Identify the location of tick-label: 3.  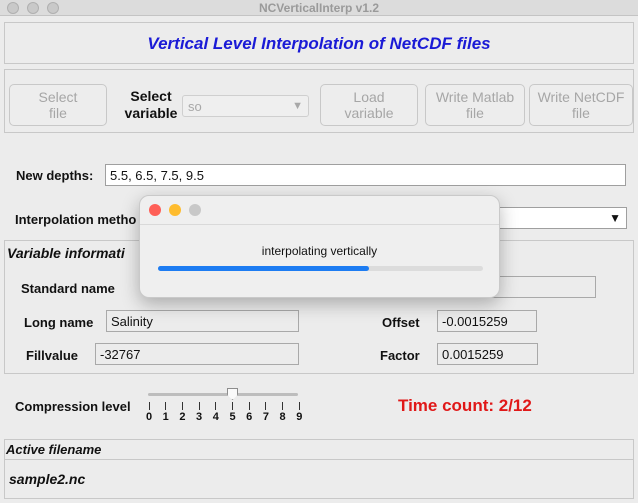
(199, 417).